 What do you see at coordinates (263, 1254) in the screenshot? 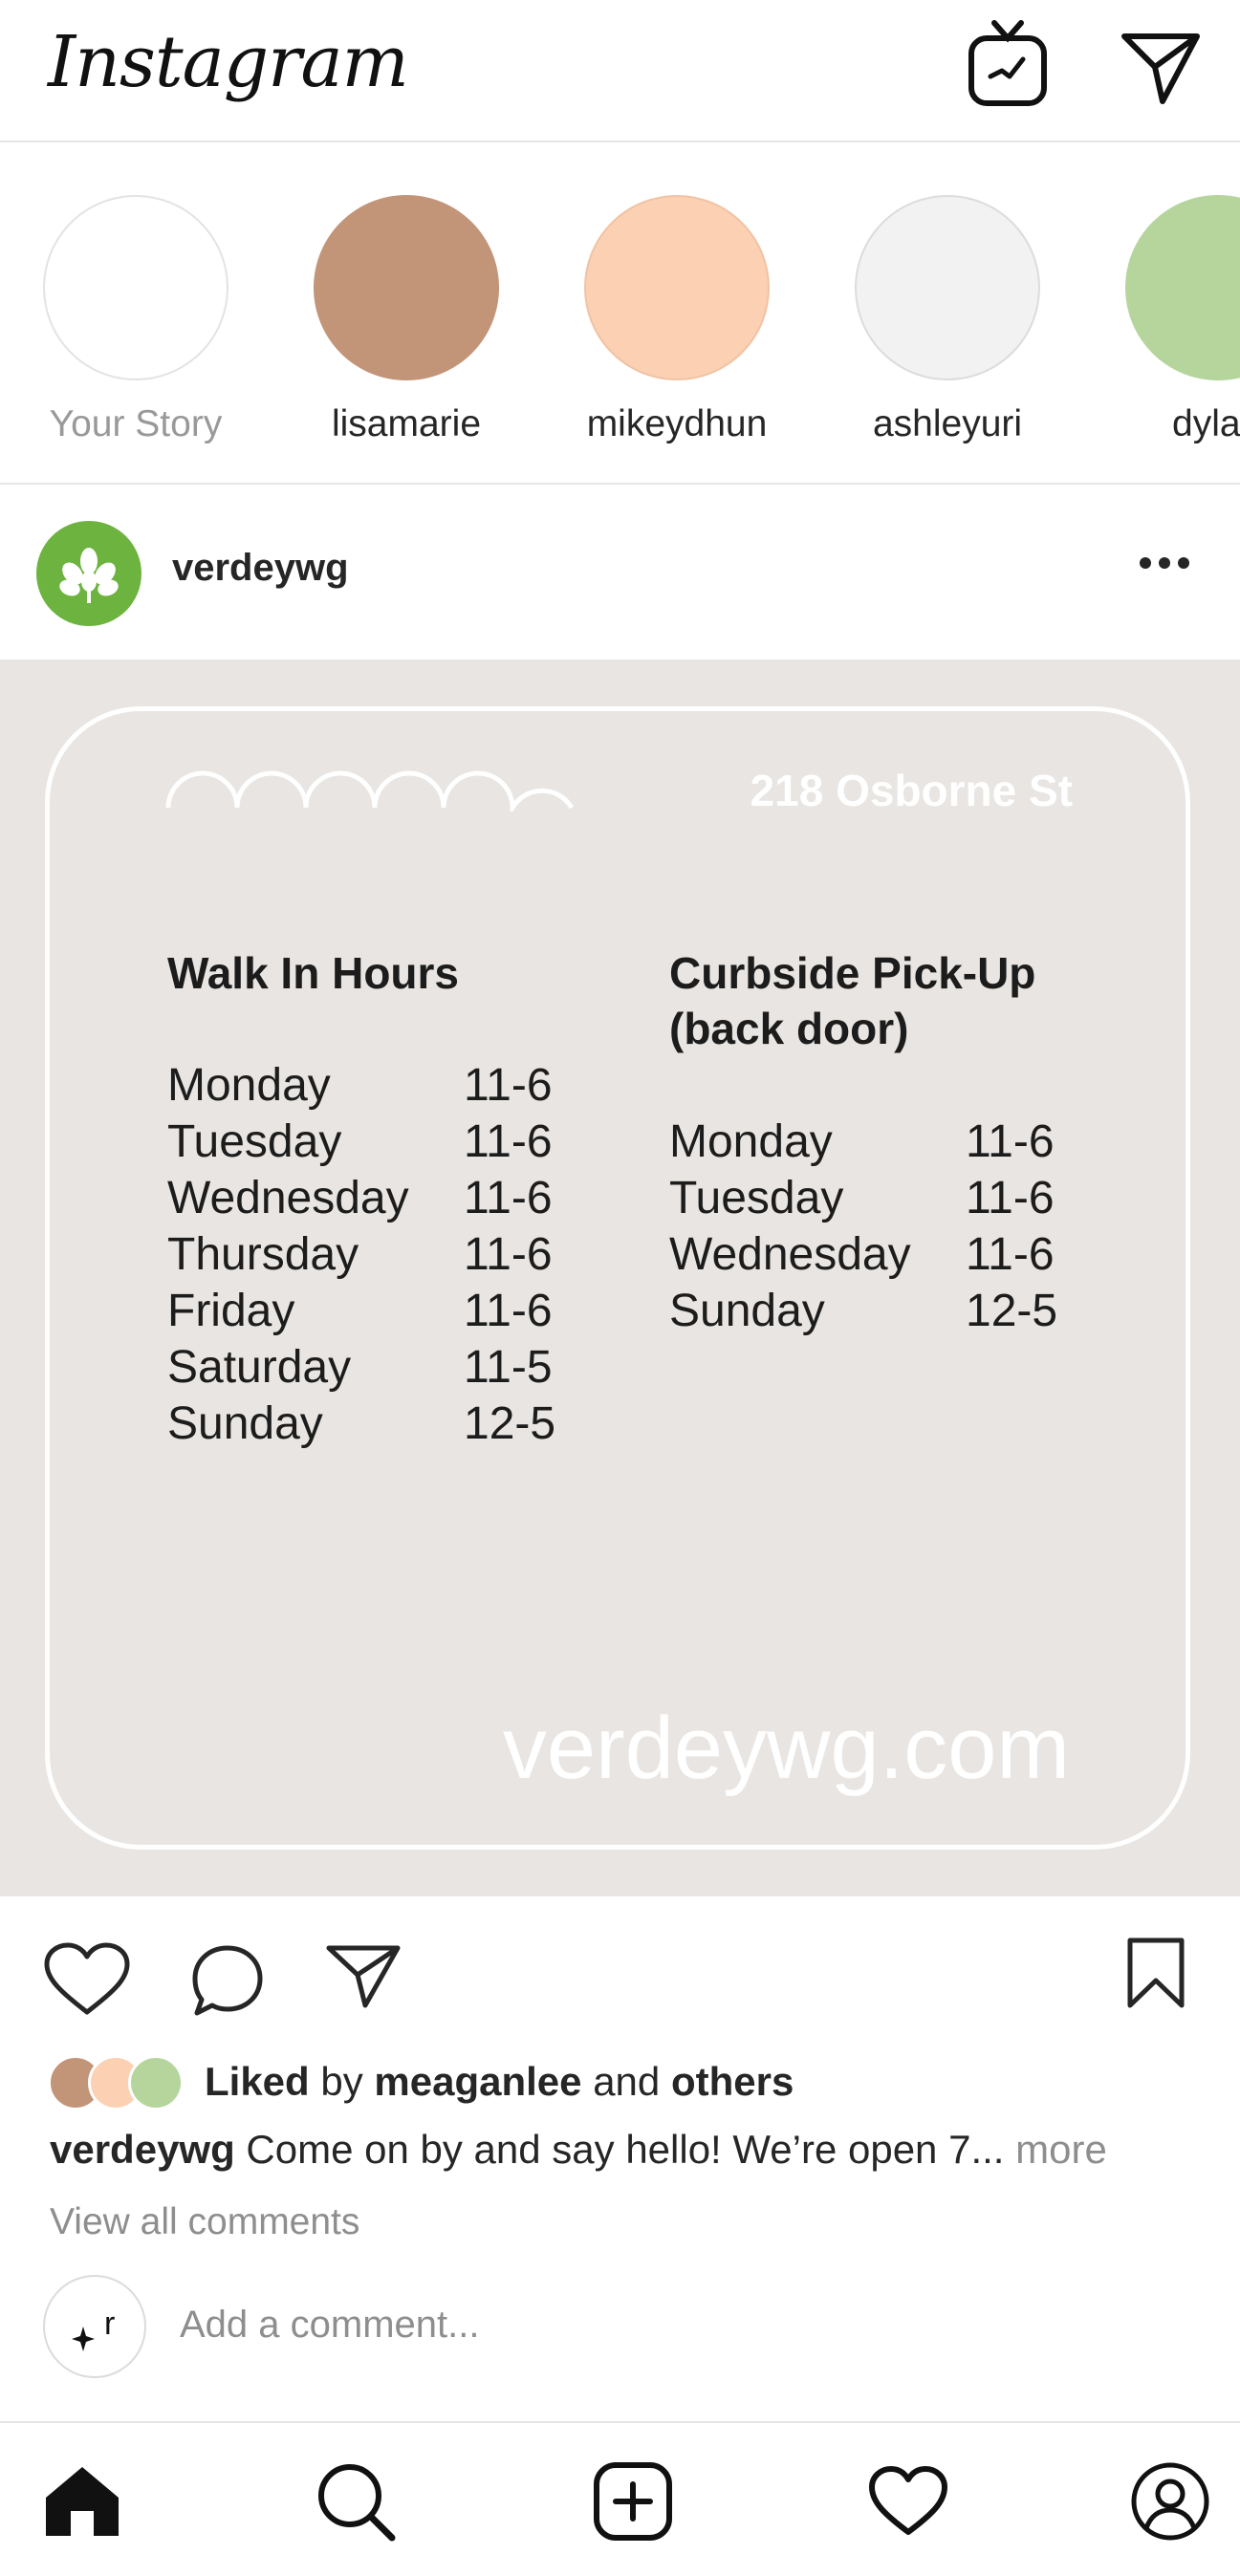
I see `day-label: Thursday` at bounding box center [263, 1254].